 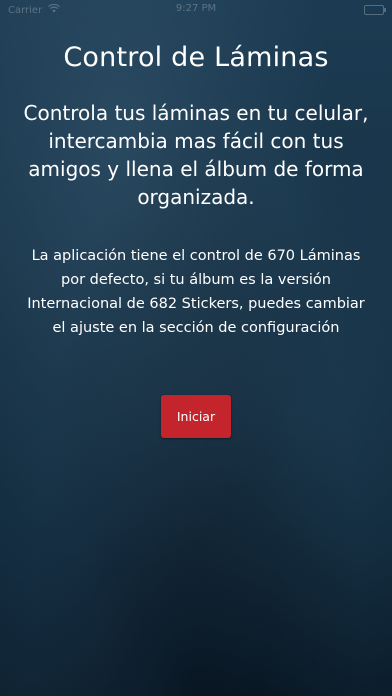 I want to click on status-bar-right, so click(x=375, y=10).